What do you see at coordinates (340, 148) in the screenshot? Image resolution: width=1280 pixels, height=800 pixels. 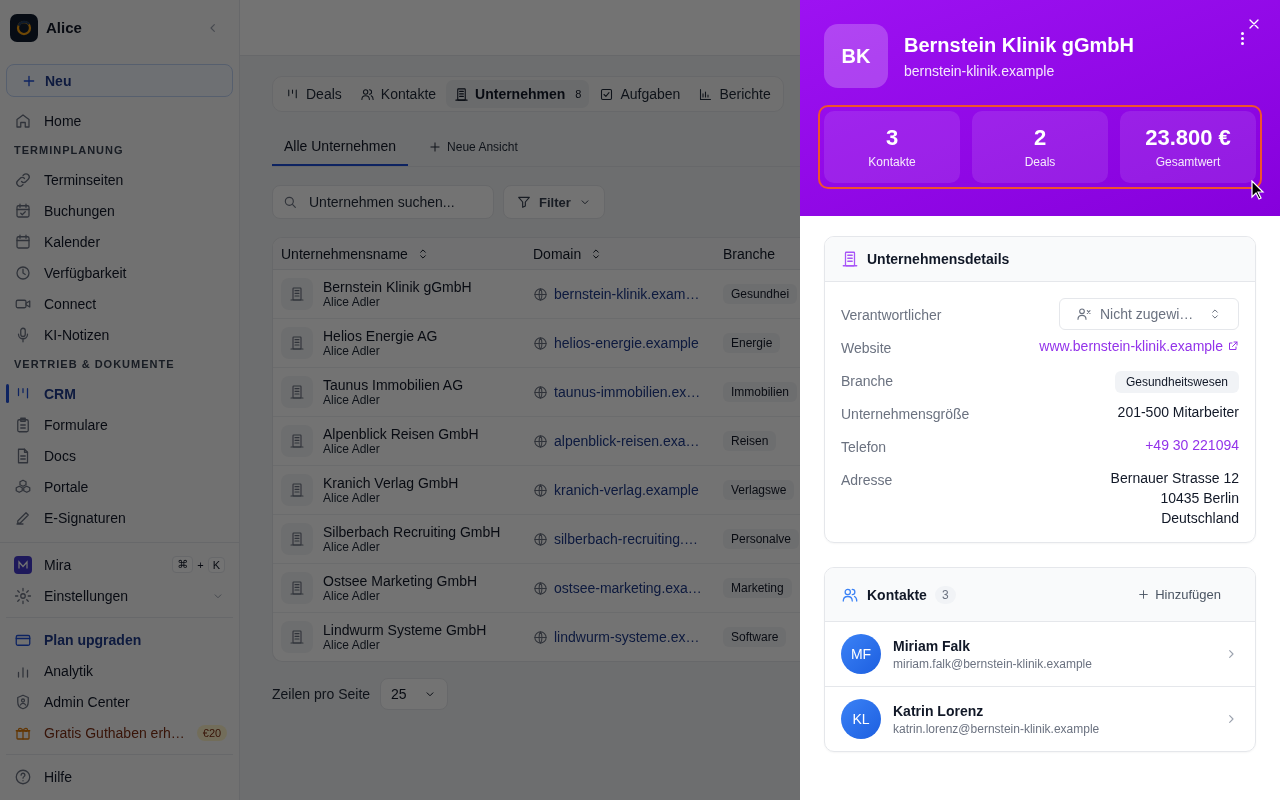 I see `view-tab: Alle Unternehmen` at bounding box center [340, 148].